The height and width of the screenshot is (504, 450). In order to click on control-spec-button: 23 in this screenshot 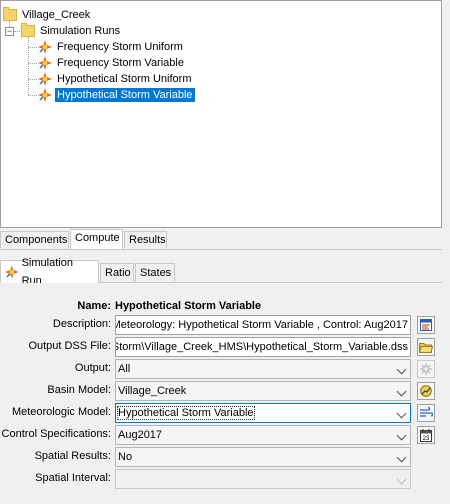, I will do `click(426, 435)`.